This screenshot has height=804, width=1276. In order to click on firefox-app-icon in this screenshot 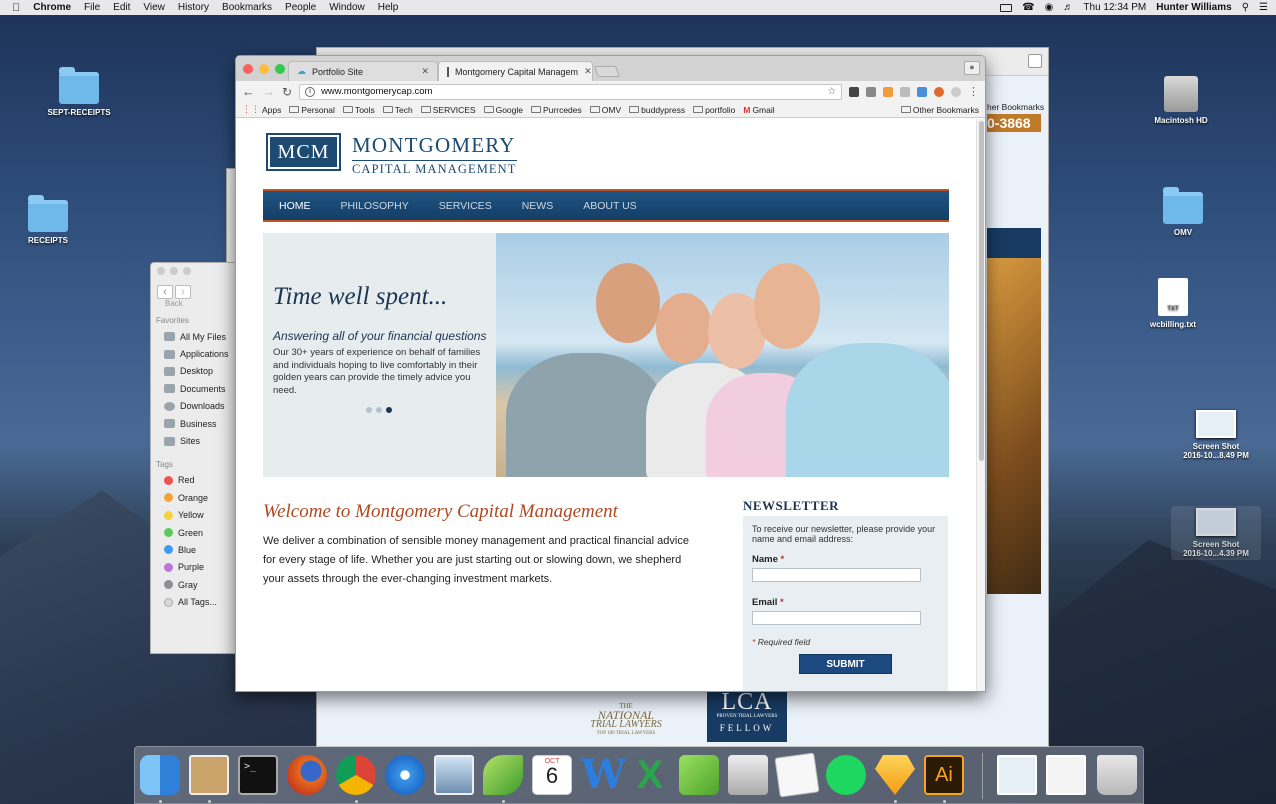, I will do `click(307, 775)`.